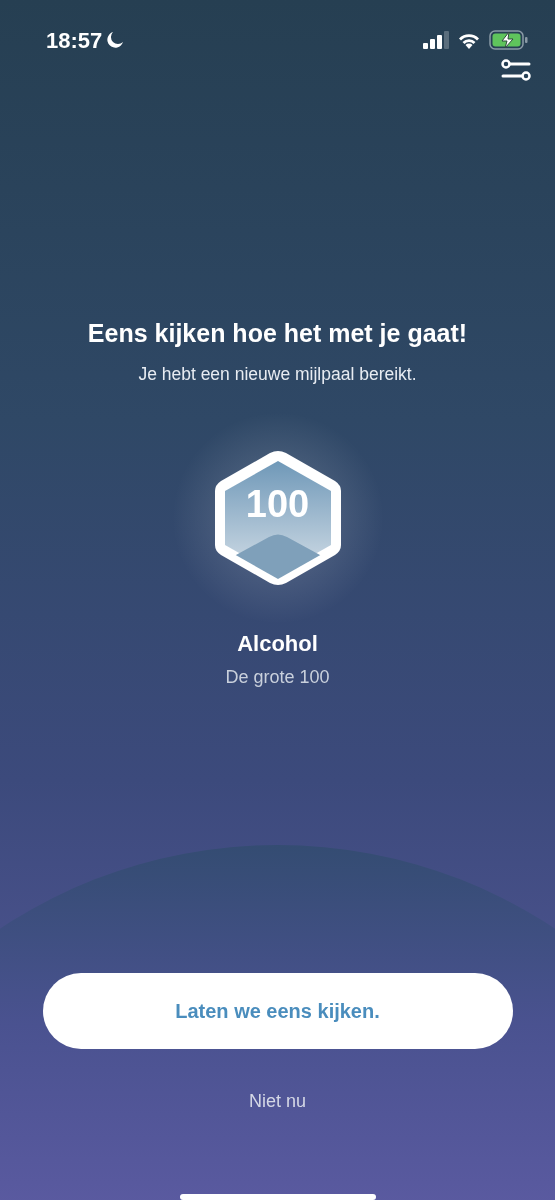 Image resolution: width=555 pixels, height=1200 pixels. I want to click on wifi-icon, so click(469, 40).